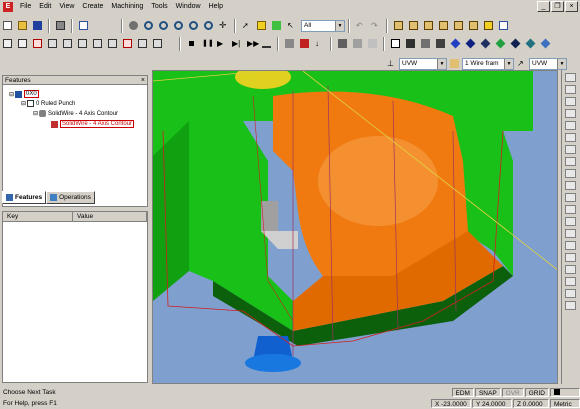 Image resolution: width=580 pixels, height=409 pixels. Describe the element at coordinates (236, 43) in the screenshot. I see `step-forward-icon: ▶|` at that location.